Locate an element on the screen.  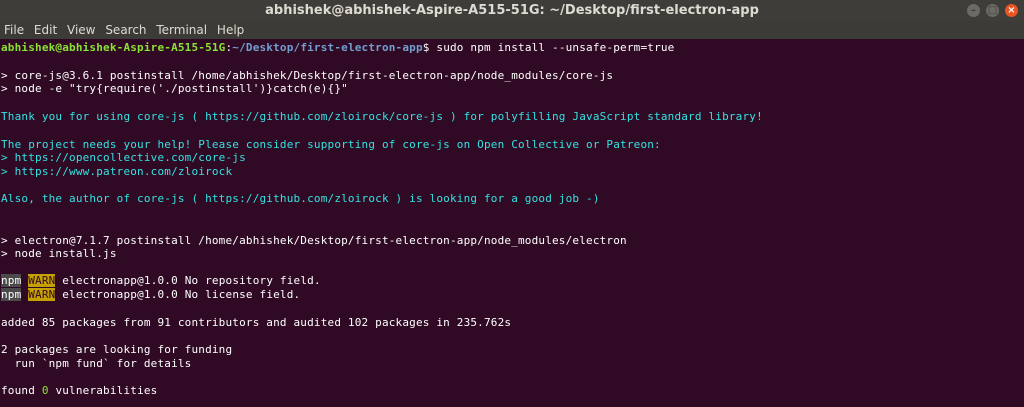
close-icon: × is located at coordinates (1011, 10).